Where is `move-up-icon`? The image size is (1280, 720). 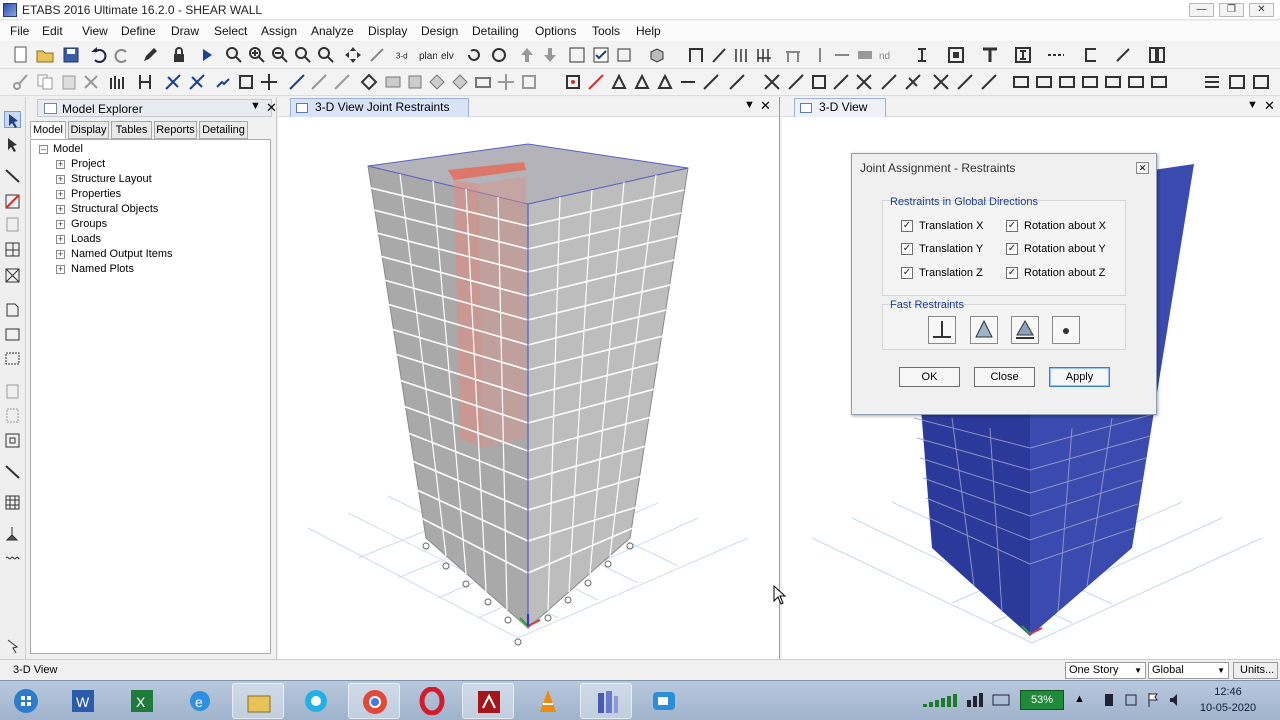 move-up-icon is located at coordinates (527, 55).